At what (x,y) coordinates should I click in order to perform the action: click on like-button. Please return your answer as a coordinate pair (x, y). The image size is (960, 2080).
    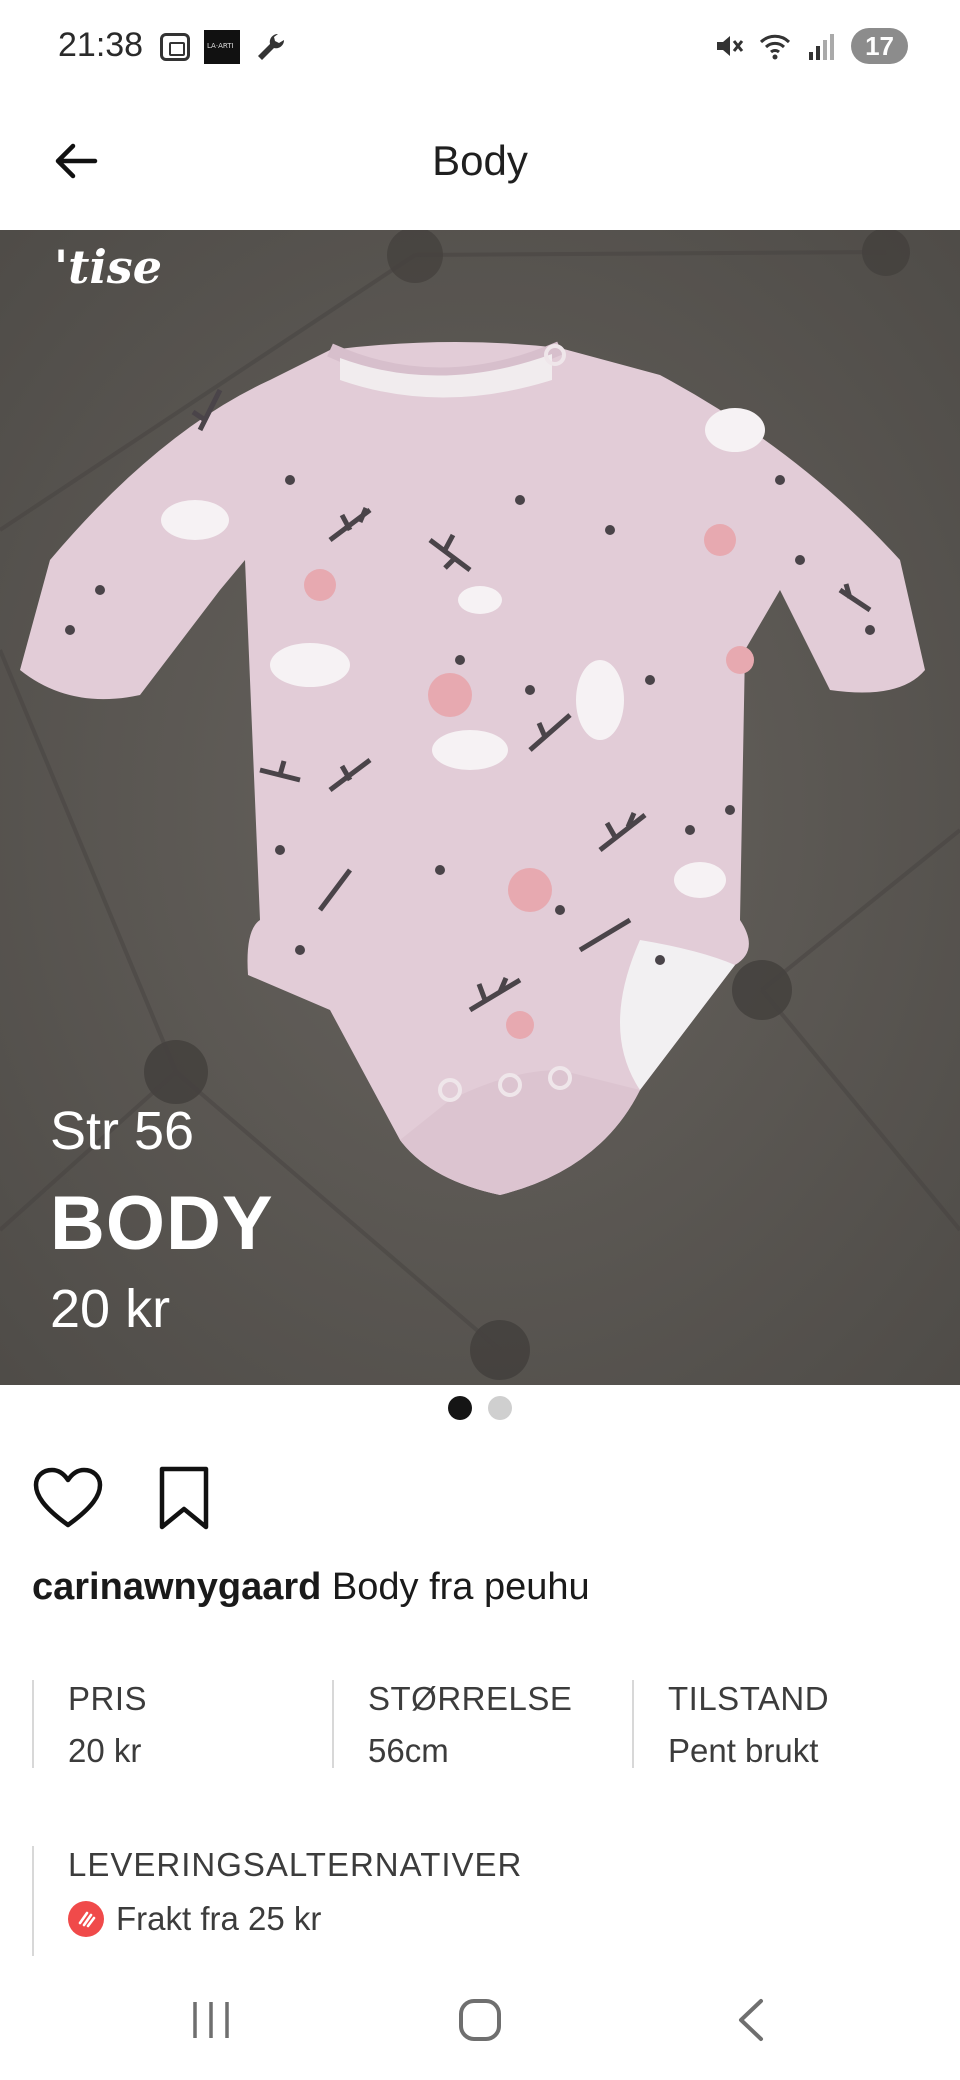
    Looking at the image, I should click on (68, 1498).